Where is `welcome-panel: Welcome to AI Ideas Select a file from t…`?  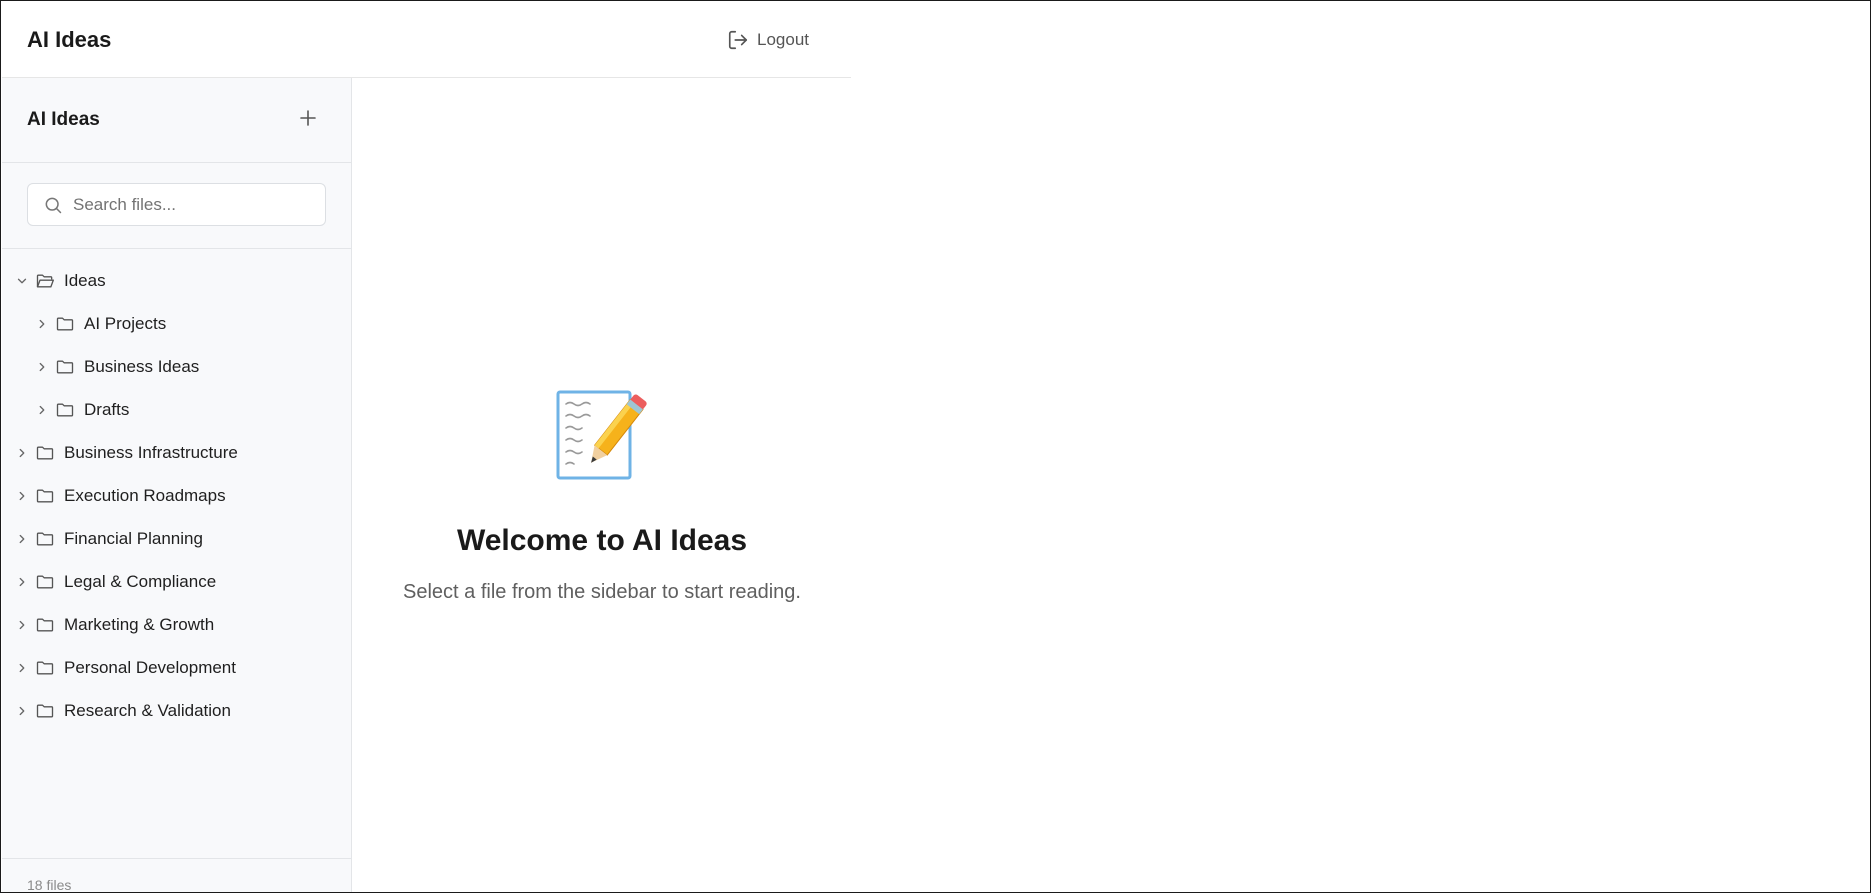
welcome-panel: Welcome to AI Ideas Select a file from t… is located at coordinates (602, 496).